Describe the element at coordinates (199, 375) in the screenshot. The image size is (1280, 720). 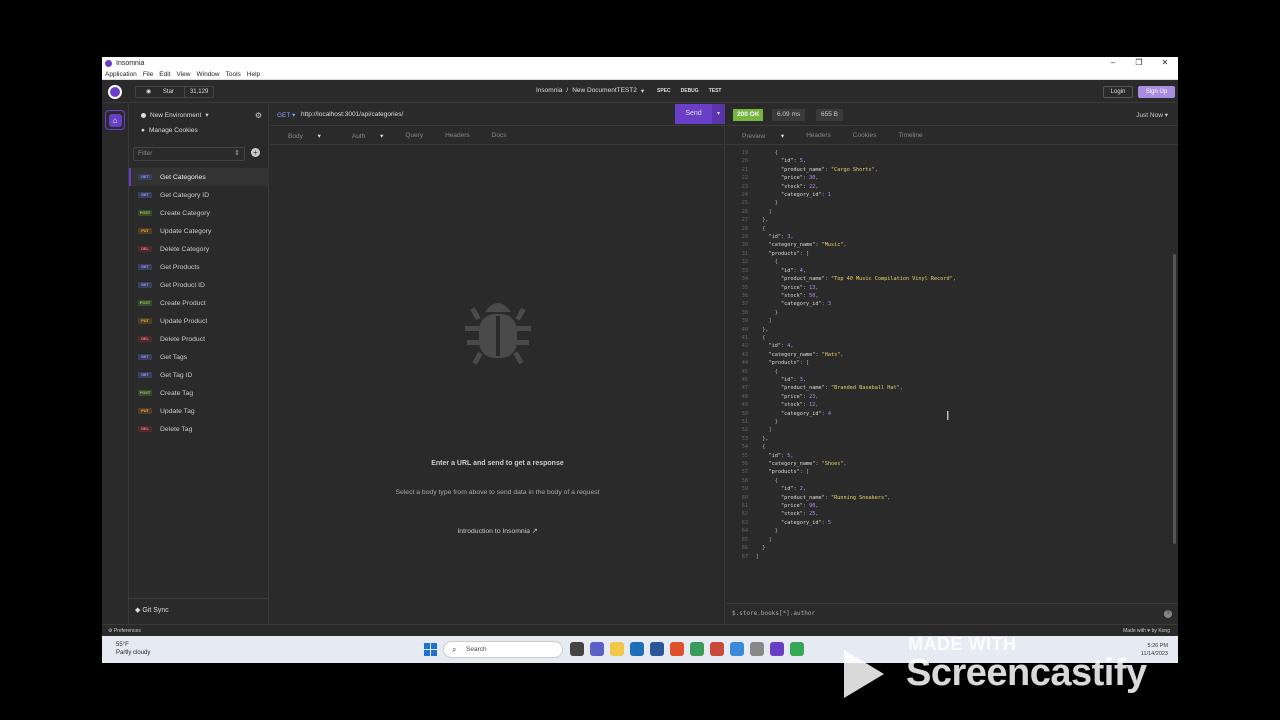
I see `request-item-get-tag-id: GET Get Tag ID` at that location.